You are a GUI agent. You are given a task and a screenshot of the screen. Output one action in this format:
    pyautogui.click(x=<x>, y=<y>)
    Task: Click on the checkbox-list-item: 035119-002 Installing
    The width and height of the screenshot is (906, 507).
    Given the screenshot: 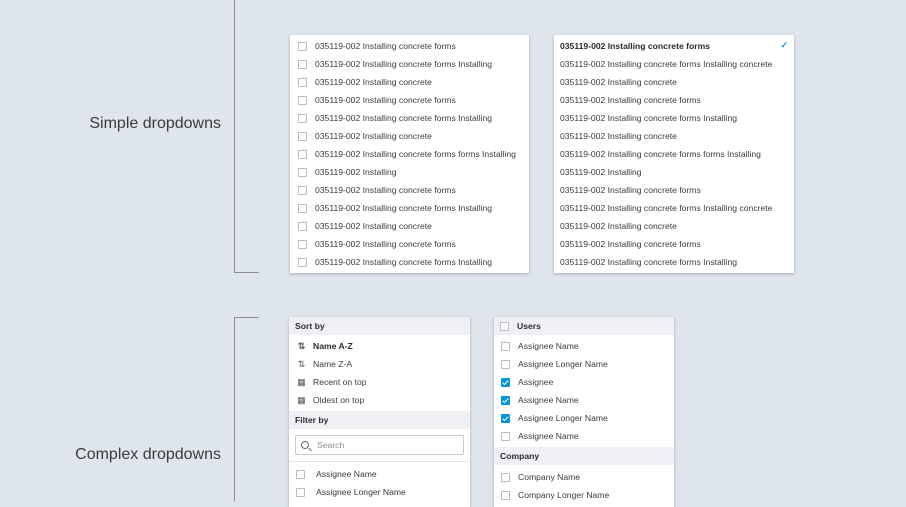 What is the action you would take?
    pyautogui.click(x=409, y=172)
    